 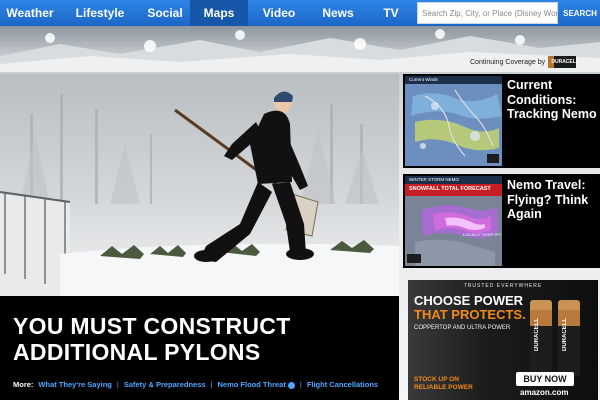 What do you see at coordinates (203, 339) in the screenshot?
I see `headline: YOU MUST CONSTRUCT ADDITIONAL PYLONS` at bounding box center [203, 339].